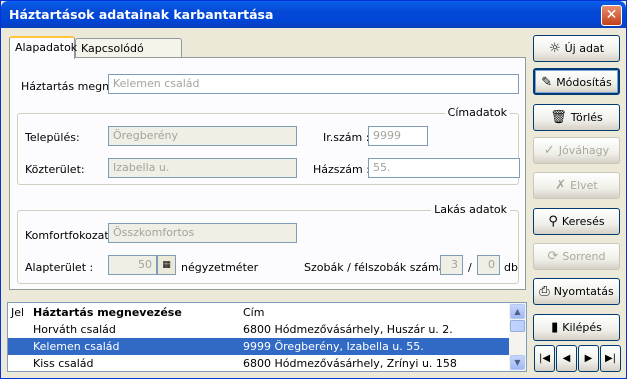 The height and width of the screenshot is (379, 627). What do you see at coordinates (348, 329) in the screenshot?
I see `row-address: 6800 Hódmezővásárhely, Huszár u. 2.` at bounding box center [348, 329].